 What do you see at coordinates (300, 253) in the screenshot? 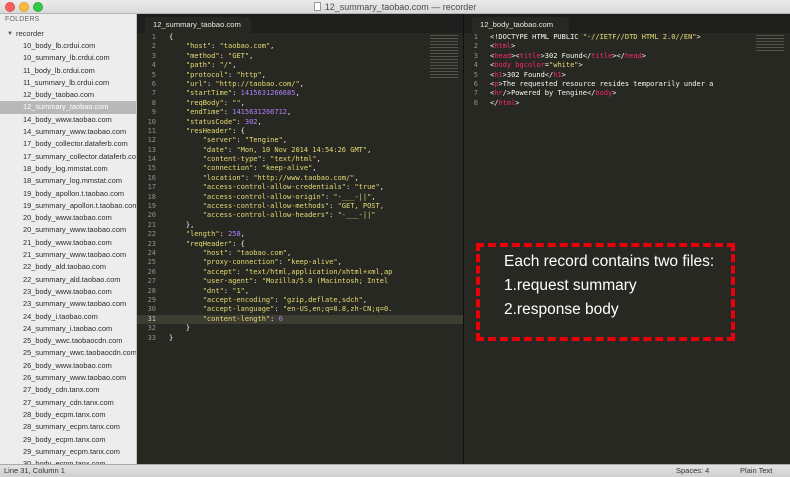
I see `code-line: 24 "host": "taobao.com",` at bounding box center [300, 253].